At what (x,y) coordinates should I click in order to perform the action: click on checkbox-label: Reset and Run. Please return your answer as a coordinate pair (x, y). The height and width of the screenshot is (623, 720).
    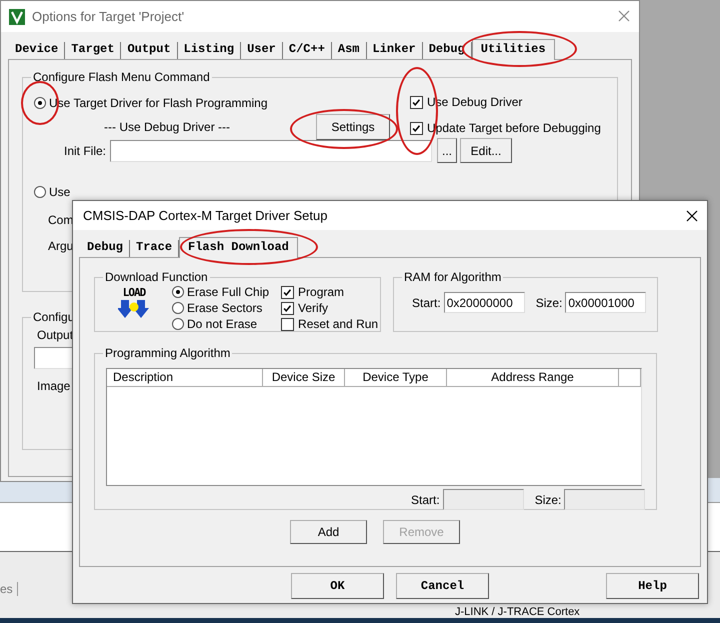
    Looking at the image, I should click on (338, 324).